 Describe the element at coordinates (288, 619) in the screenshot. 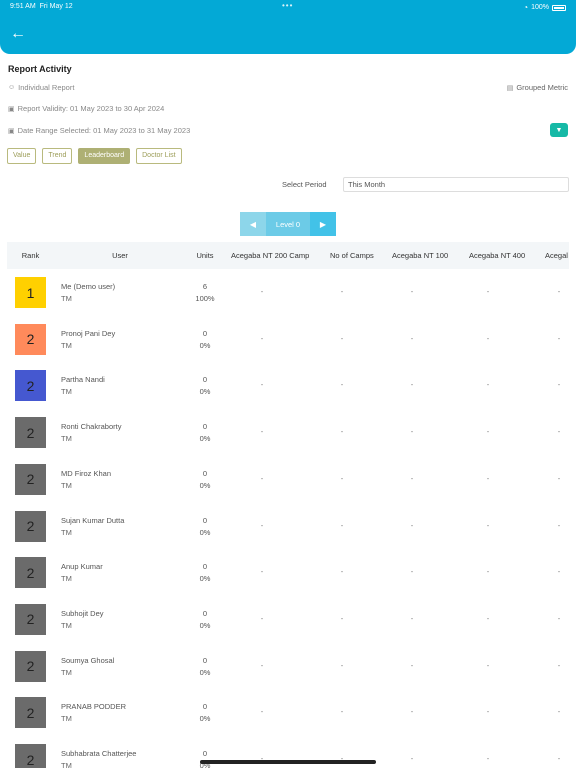

I see `table-row: 2 Subhojit Dey TM 0 0% - - - - -` at that location.